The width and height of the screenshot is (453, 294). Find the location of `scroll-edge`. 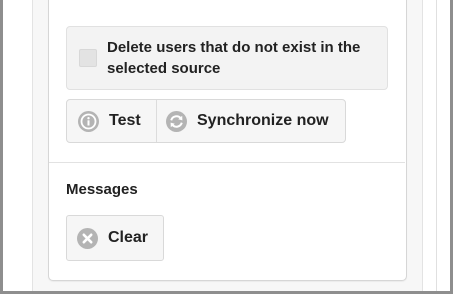

scroll-edge is located at coordinates (436, 145).